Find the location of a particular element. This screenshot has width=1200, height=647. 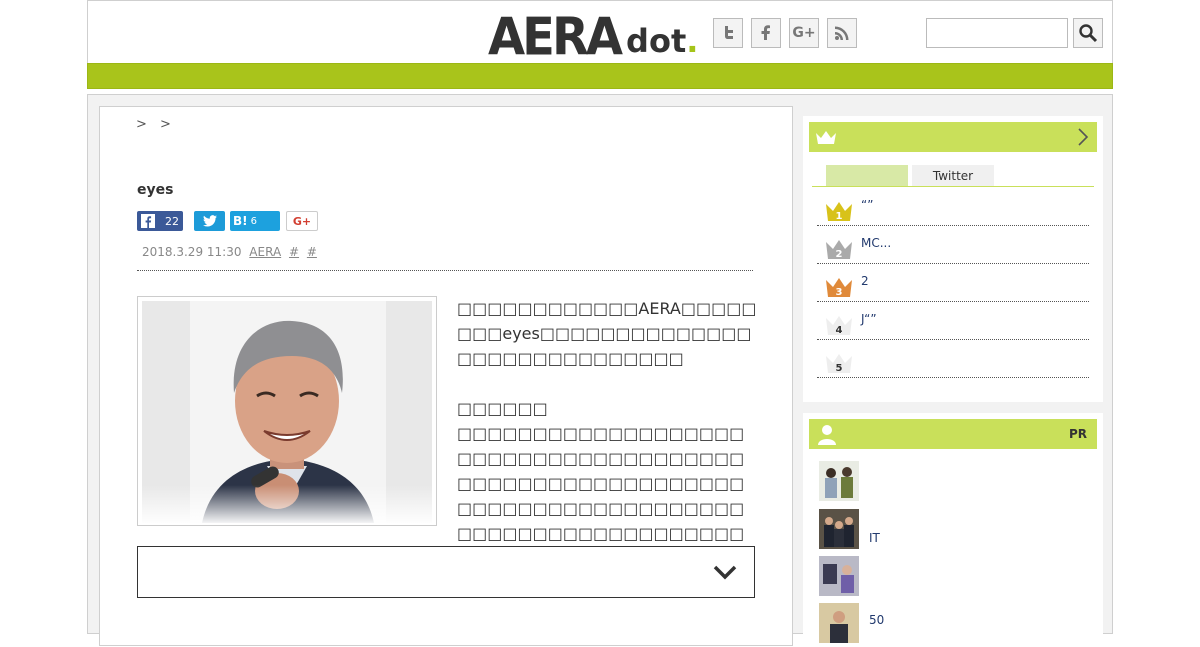

twitter-button is located at coordinates (728, 33).